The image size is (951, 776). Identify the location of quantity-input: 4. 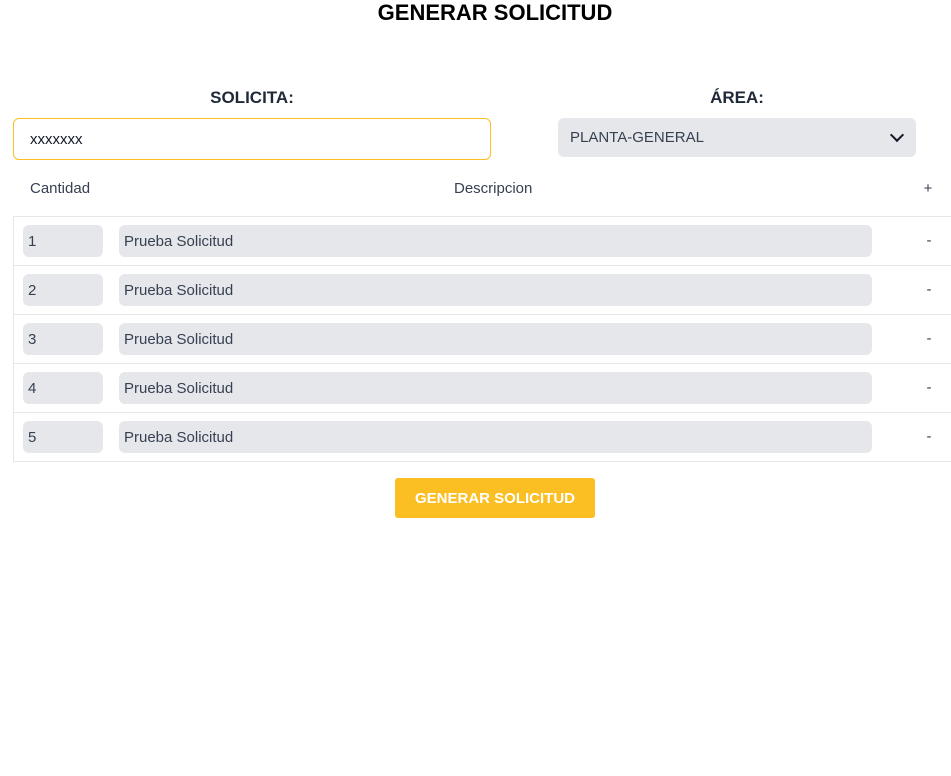
(63, 388).